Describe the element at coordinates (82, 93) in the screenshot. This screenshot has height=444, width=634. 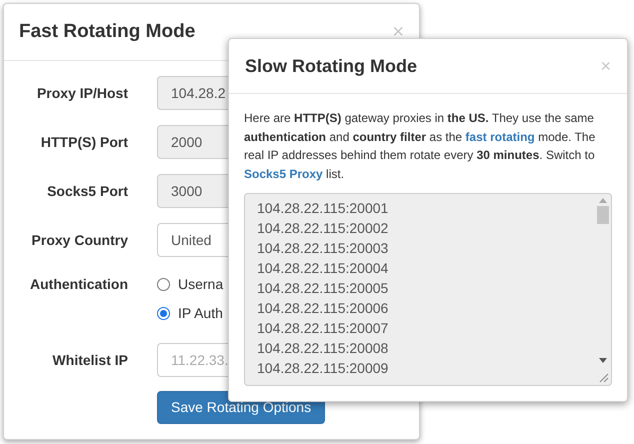
I see `field-label: Proxy IP/Host` at that location.